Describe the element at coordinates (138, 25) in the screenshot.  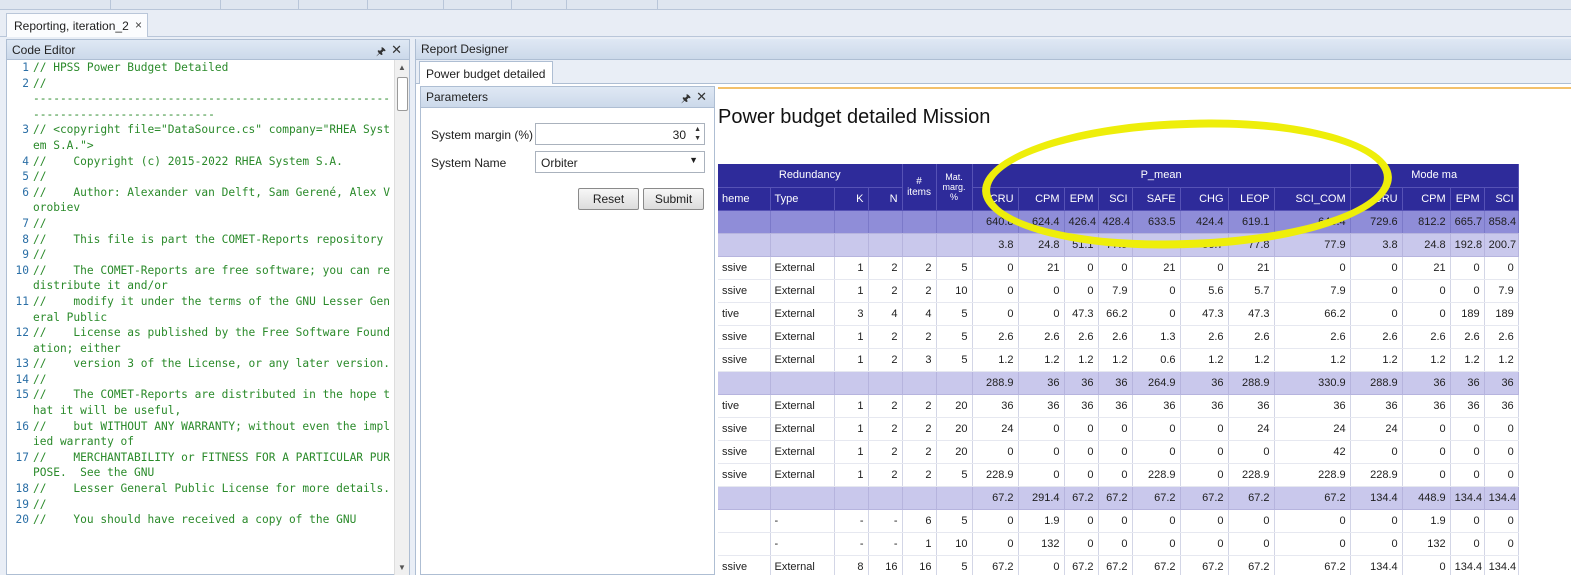
I see `close-icon: ×` at that location.